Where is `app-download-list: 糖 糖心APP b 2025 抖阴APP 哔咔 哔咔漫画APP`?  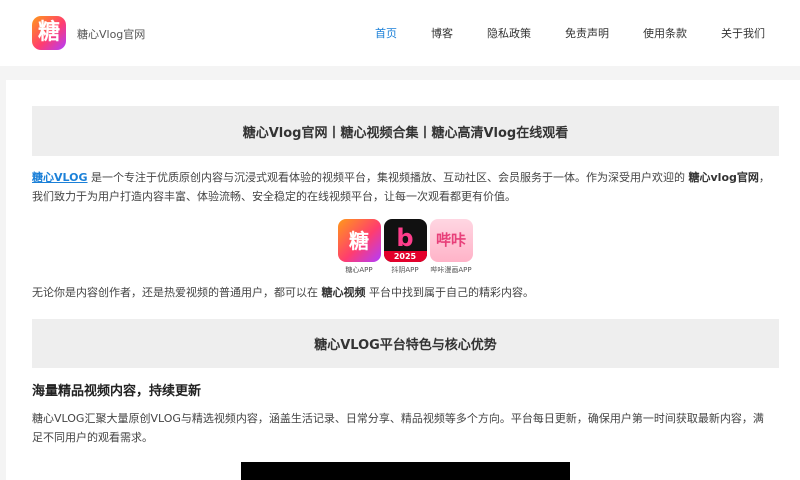 app-download-list: 糖 糖心APP b 2025 抖阴APP 哔咔 哔咔漫画APP is located at coordinates (405, 247).